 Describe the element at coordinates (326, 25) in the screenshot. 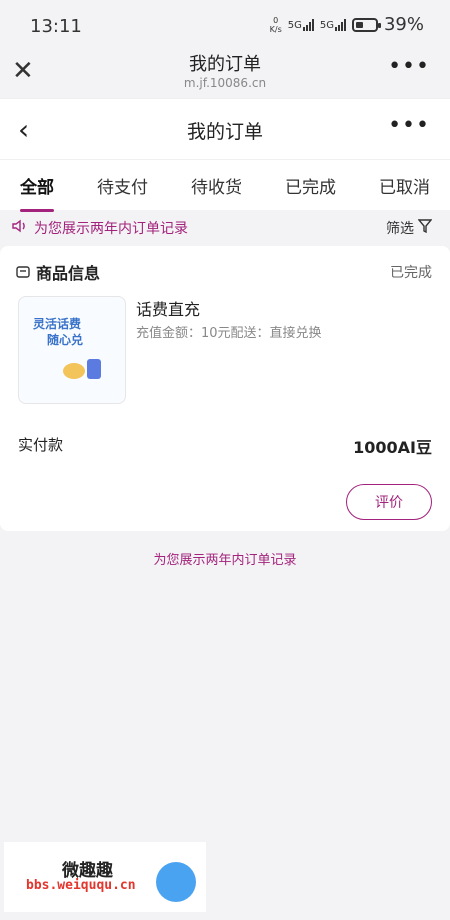

I see `signal-2-label: 5G` at that location.